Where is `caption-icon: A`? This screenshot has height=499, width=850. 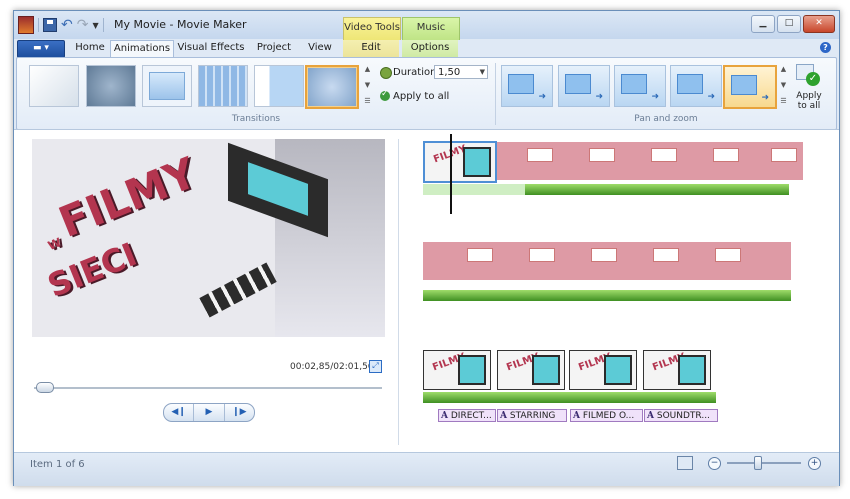 caption-icon: A is located at coordinates (576, 416).